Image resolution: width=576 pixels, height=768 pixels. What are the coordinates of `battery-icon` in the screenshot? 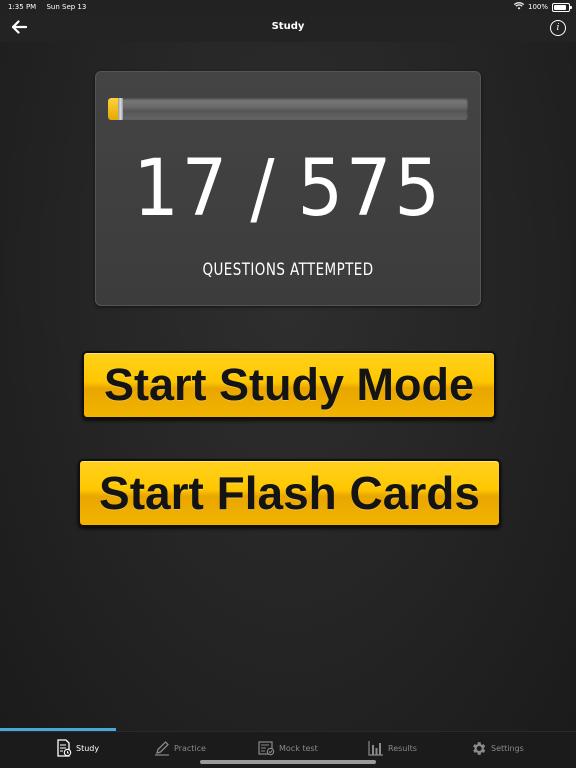 It's located at (562, 7).